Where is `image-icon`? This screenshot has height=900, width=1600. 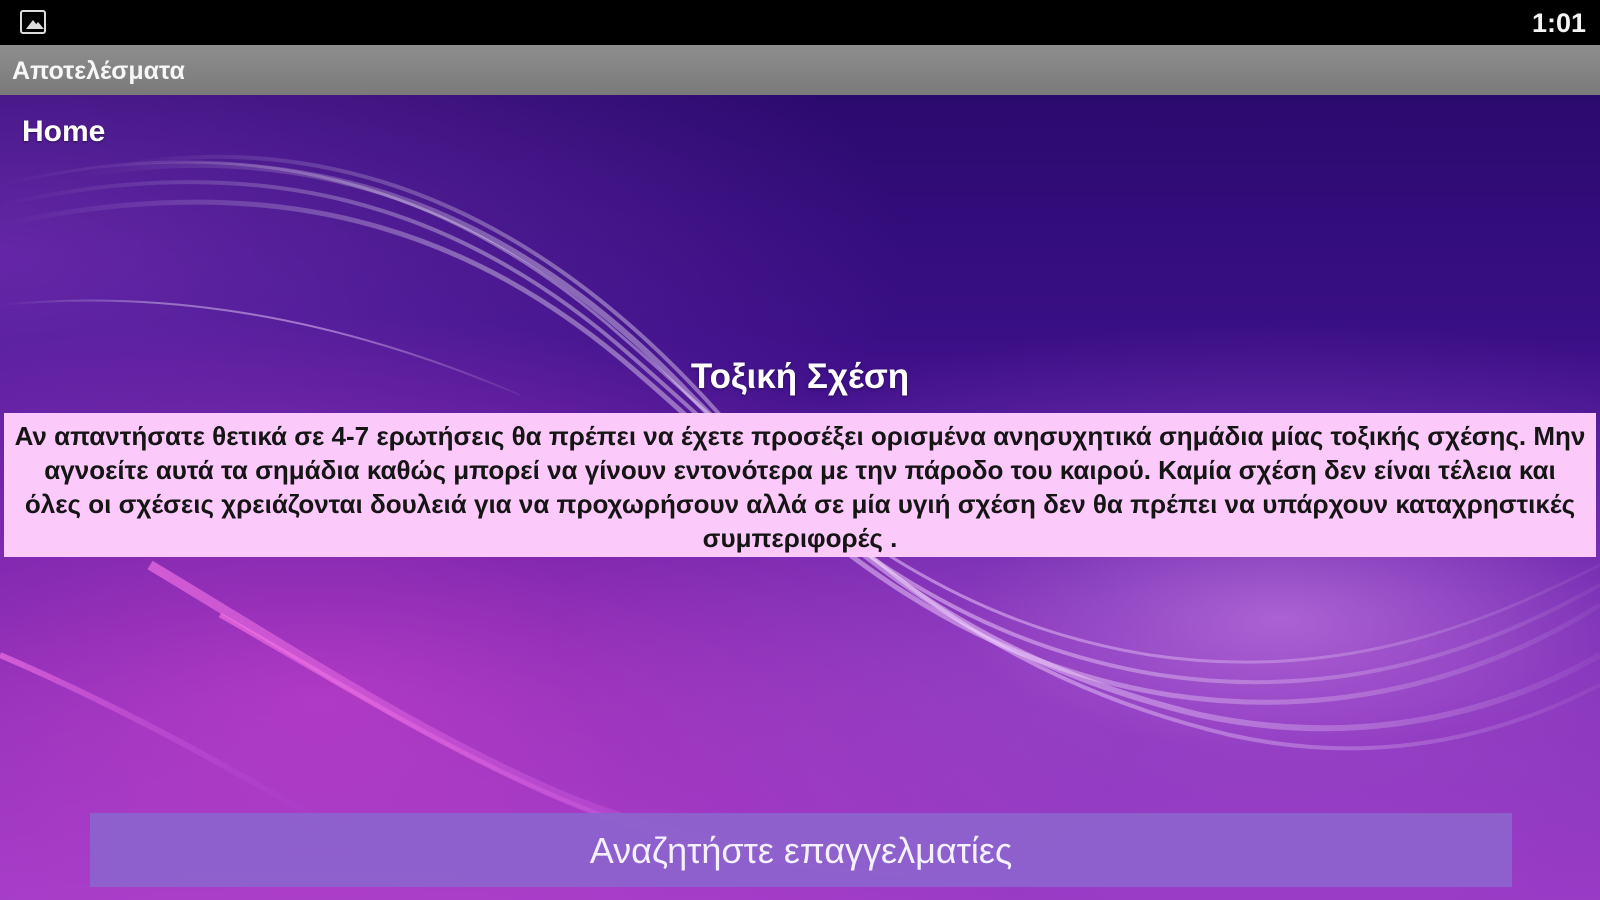
image-icon is located at coordinates (33, 22).